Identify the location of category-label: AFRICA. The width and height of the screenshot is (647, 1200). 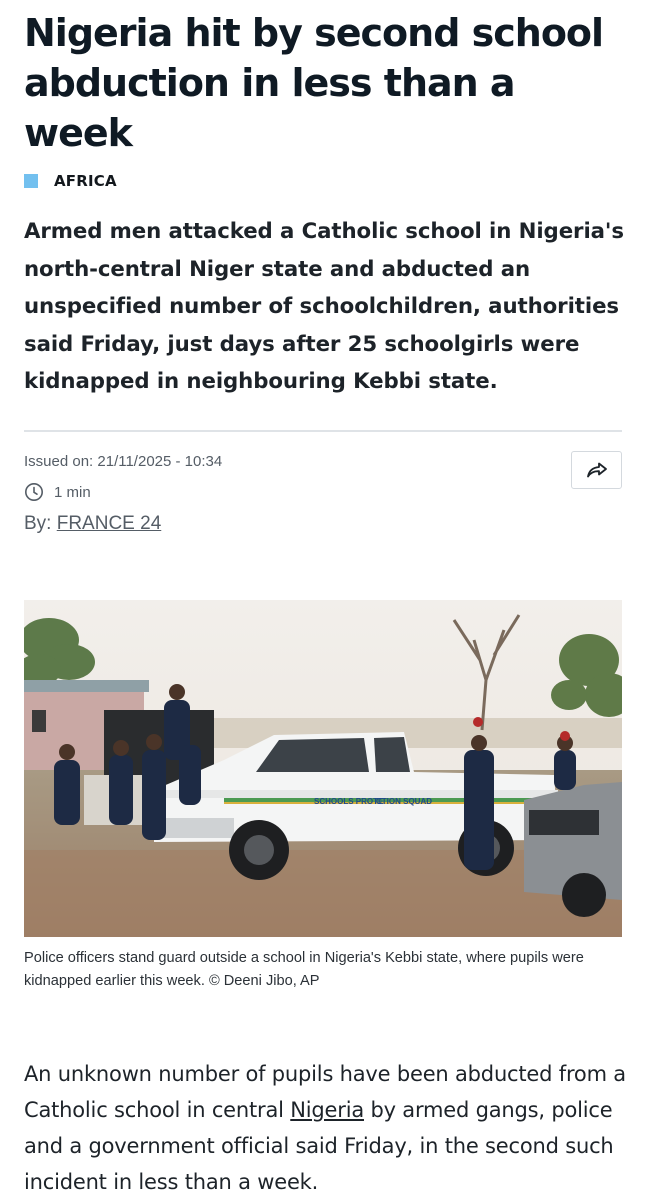
(85, 181).